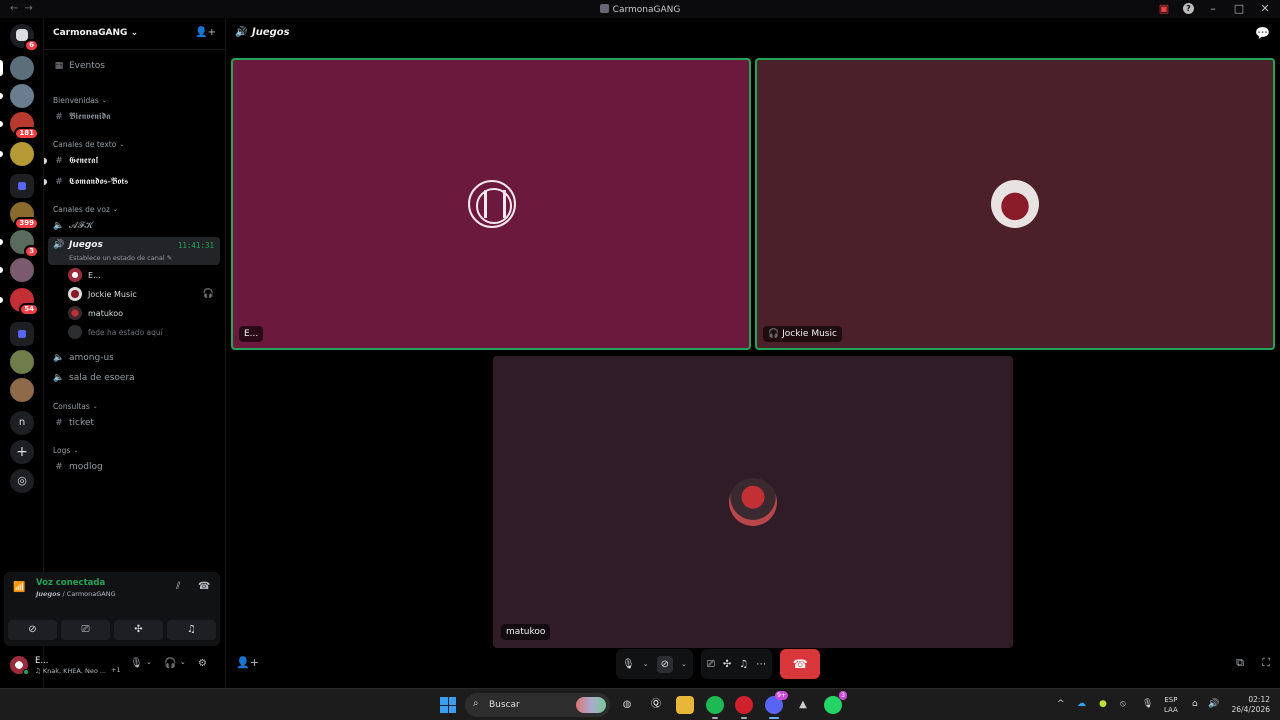 The height and width of the screenshot is (720, 1280). Describe the element at coordinates (727, 664) in the screenshot. I see `activities-icon: ✣` at that location.